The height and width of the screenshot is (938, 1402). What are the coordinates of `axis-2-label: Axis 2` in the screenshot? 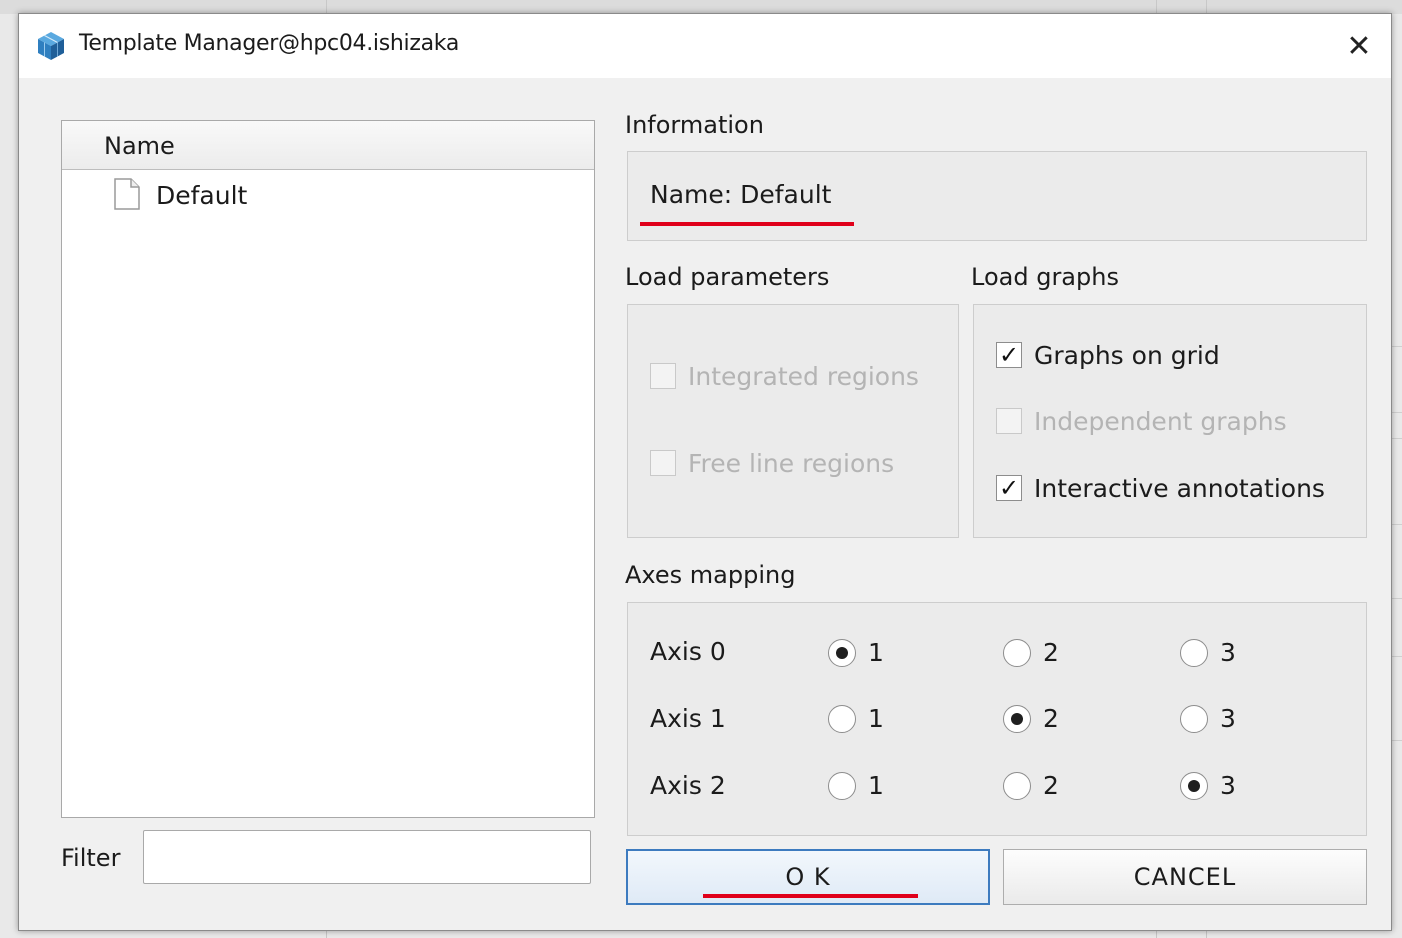 It's located at (688, 785).